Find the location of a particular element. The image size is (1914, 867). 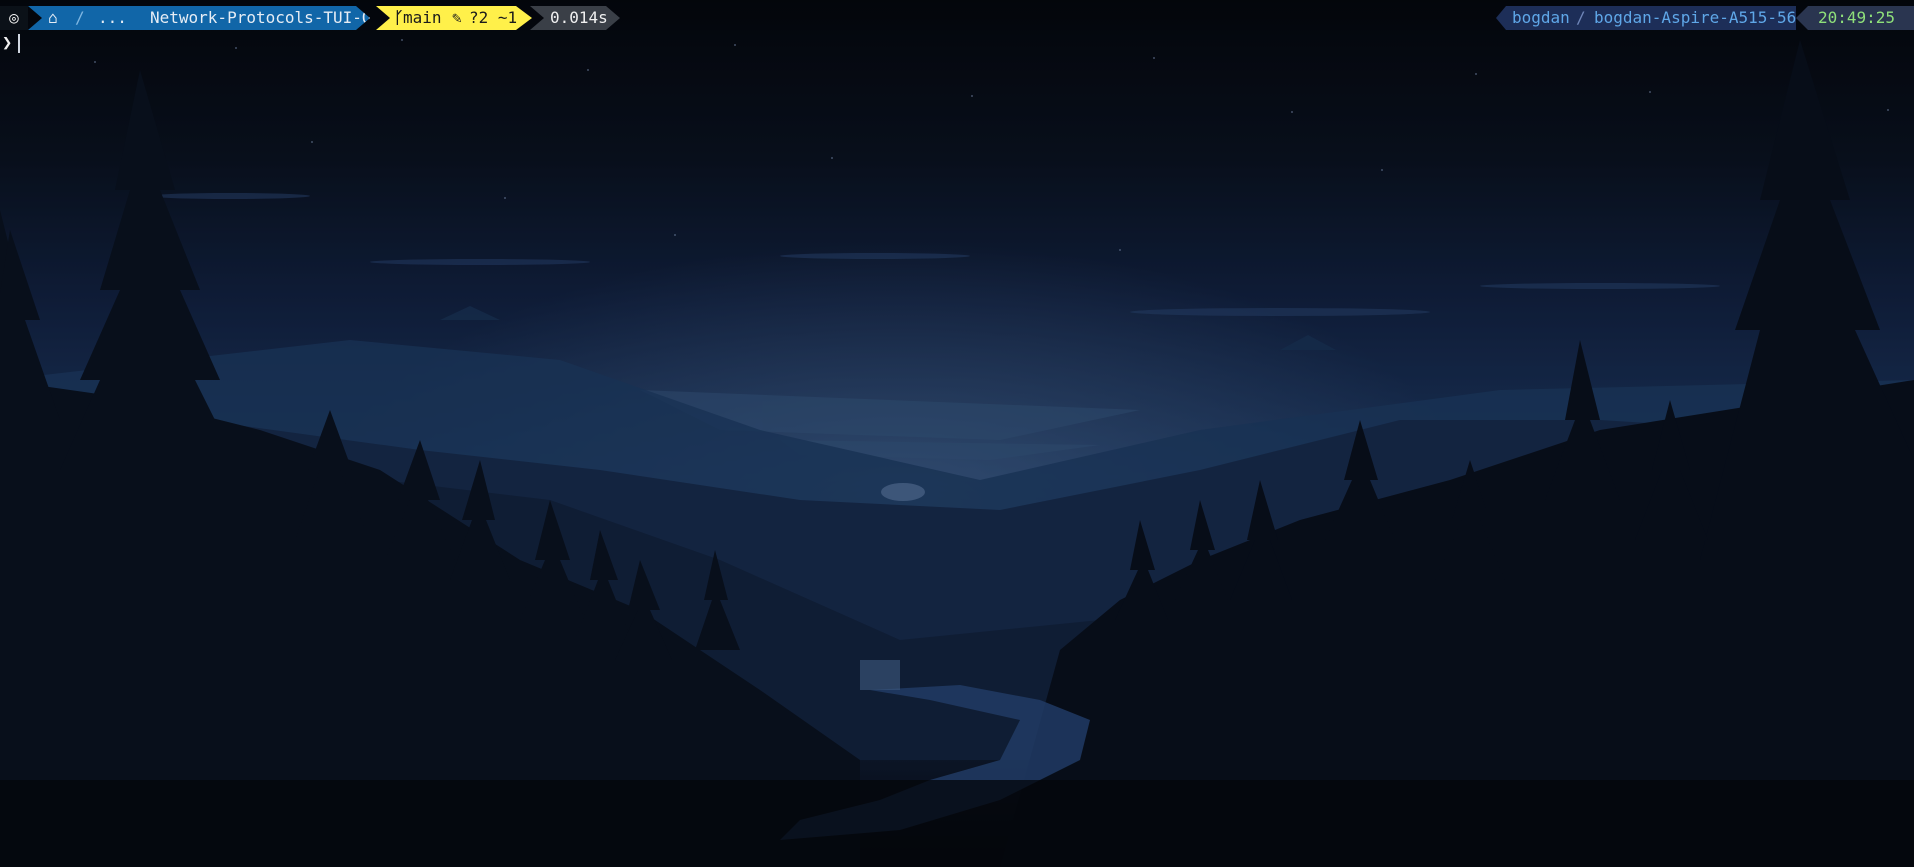

text-cursor is located at coordinates (19, 43).